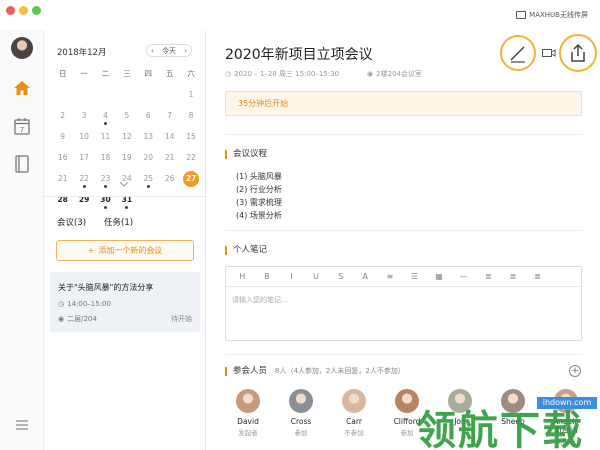 The width and height of the screenshot is (600, 450). I want to click on calendar-day: 5, so click(126, 120).